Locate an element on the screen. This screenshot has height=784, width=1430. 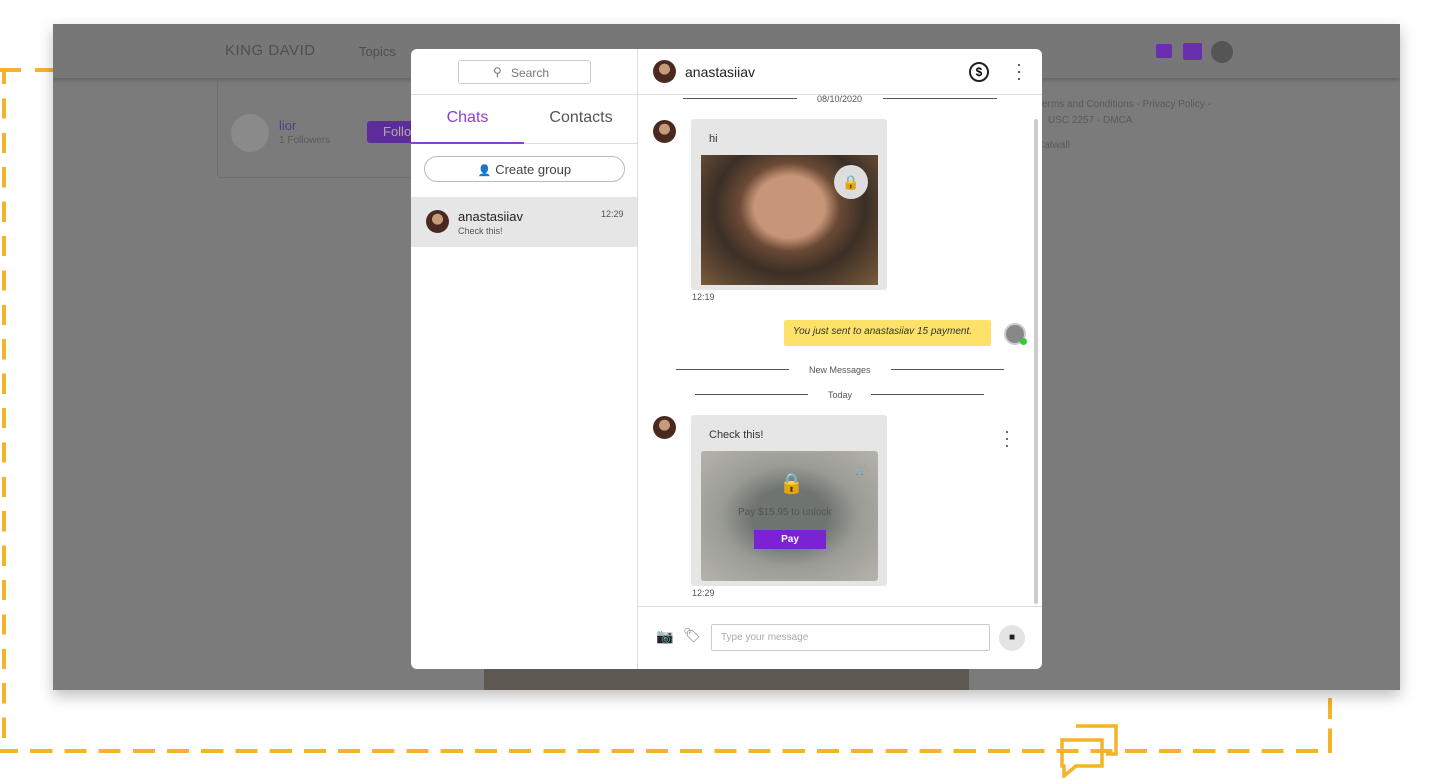
online-indicator is located at coordinates (1023, 341).